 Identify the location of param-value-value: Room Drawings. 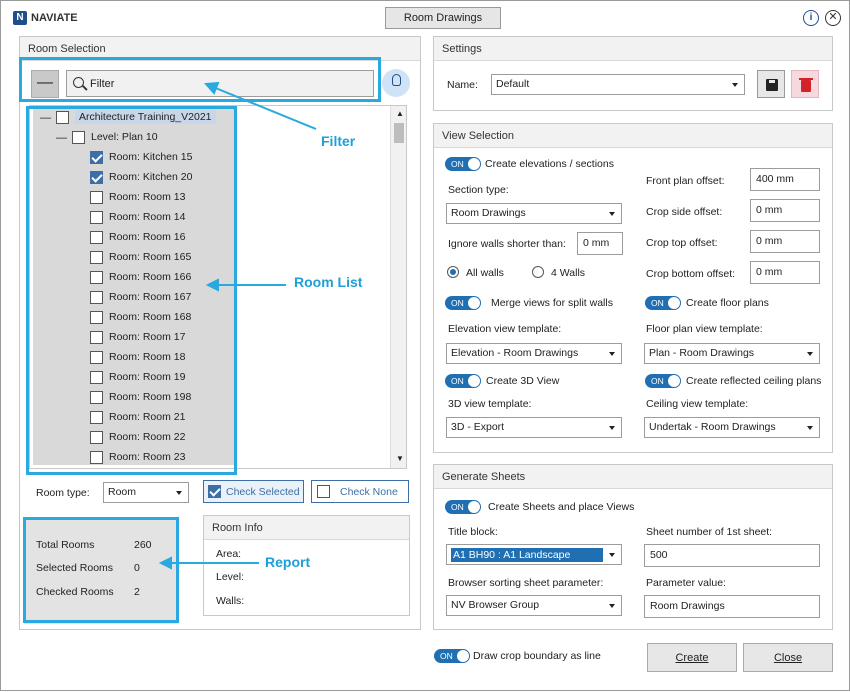
(687, 606).